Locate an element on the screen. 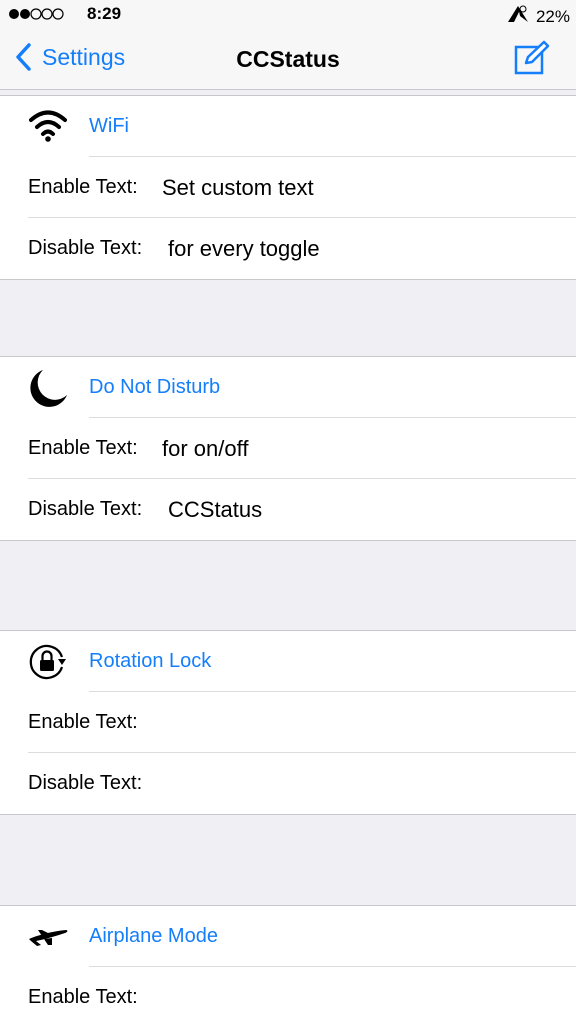 The image size is (576, 1028). toggle-header: WiFi is located at coordinates (288, 126).